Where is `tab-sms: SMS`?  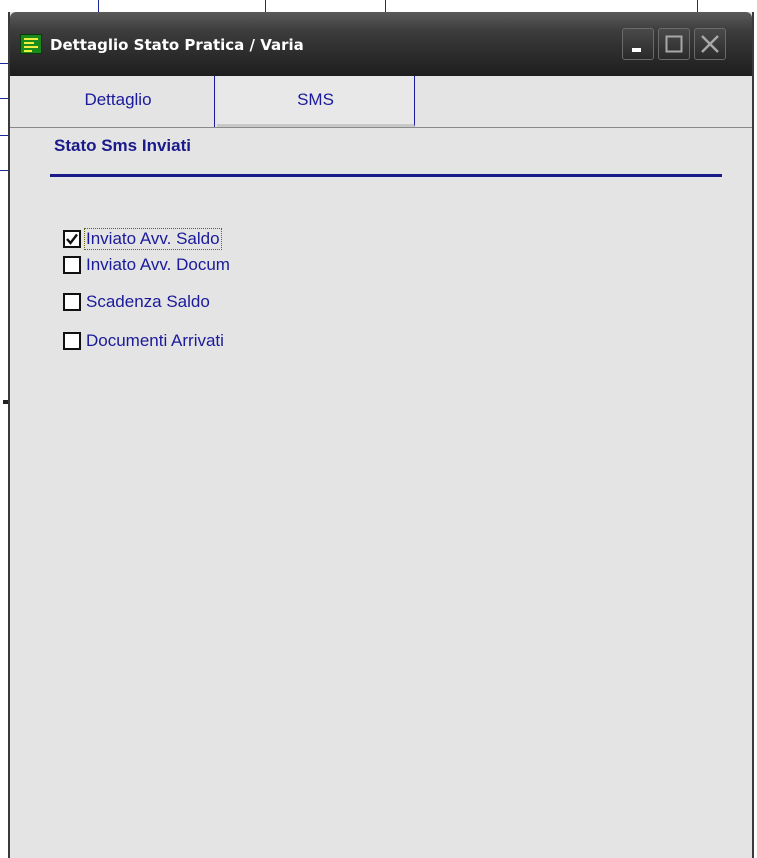 tab-sms: SMS is located at coordinates (316, 101).